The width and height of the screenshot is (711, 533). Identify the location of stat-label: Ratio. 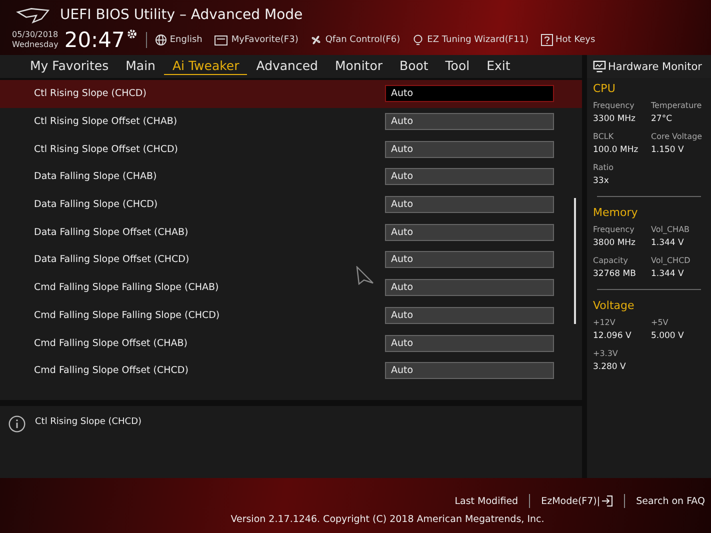
(604, 167).